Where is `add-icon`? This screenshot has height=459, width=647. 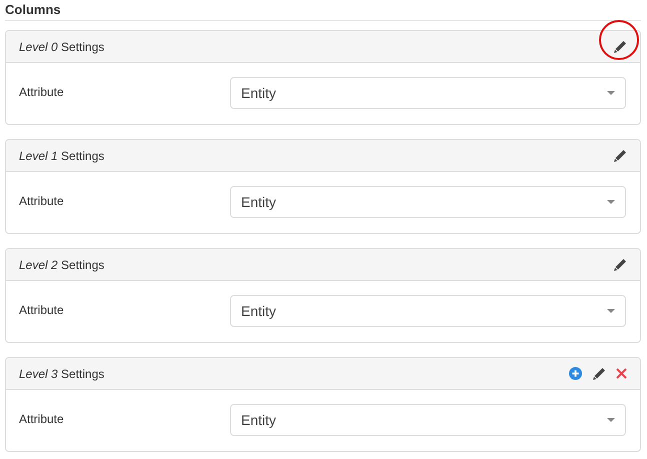
add-icon is located at coordinates (575, 373).